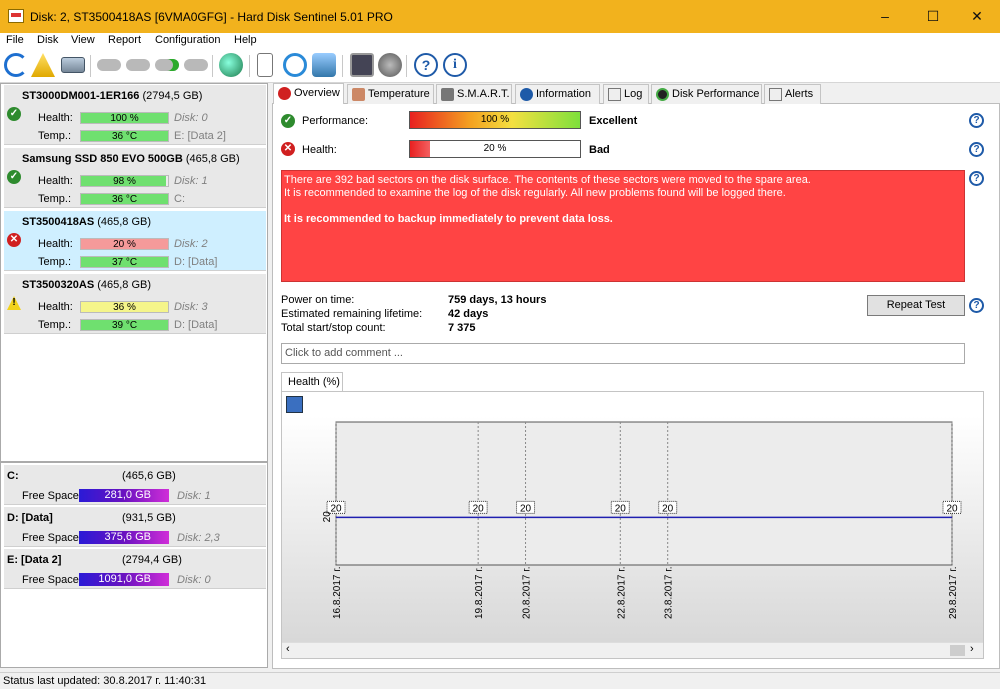 Image resolution: width=1000 pixels, height=689 pixels. Describe the element at coordinates (288, 649) in the screenshot. I see `scroll-left-icon: ‹` at that location.